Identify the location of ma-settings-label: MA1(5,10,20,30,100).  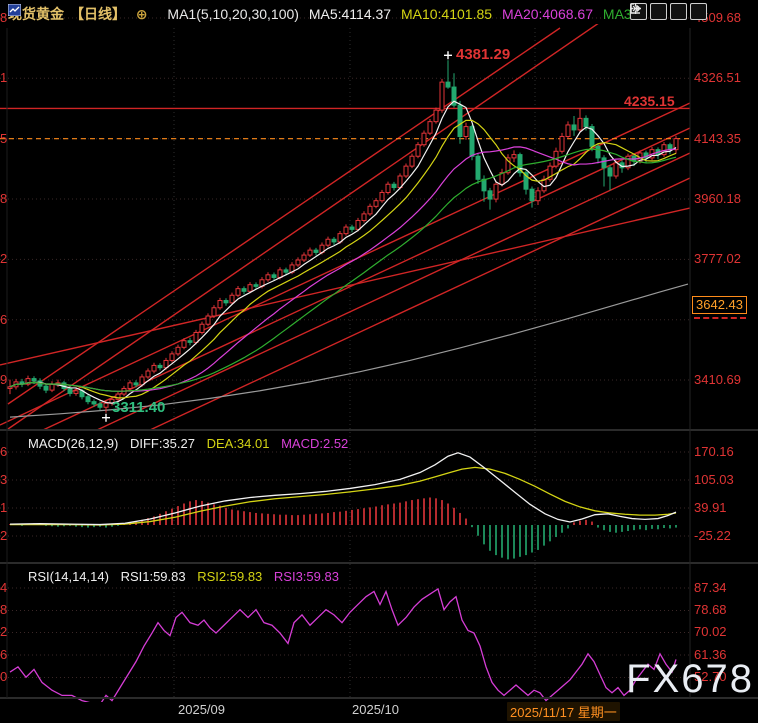
(233, 14).